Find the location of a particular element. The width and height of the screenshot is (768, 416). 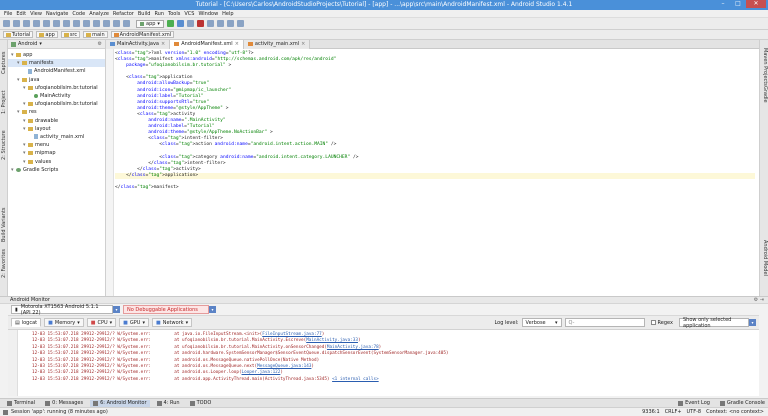

bottom-tab-0-messages: 0: Messages is located at coordinates (64, 403).